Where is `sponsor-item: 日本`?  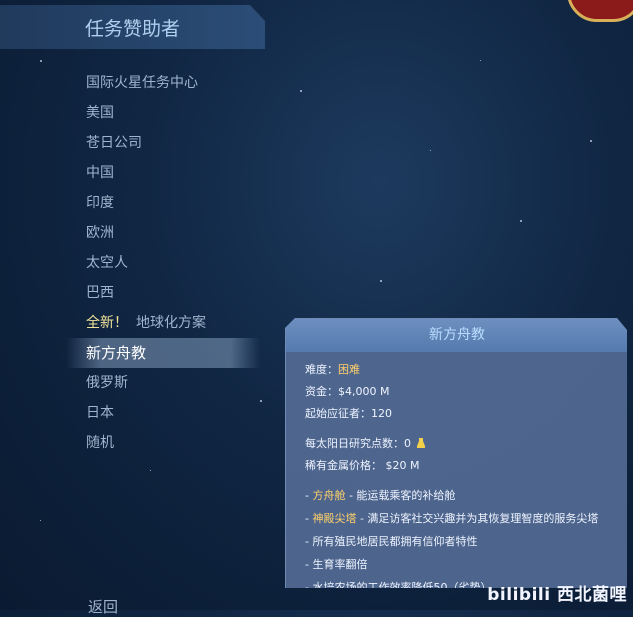
sponsor-item: 日本 is located at coordinates (130, 413).